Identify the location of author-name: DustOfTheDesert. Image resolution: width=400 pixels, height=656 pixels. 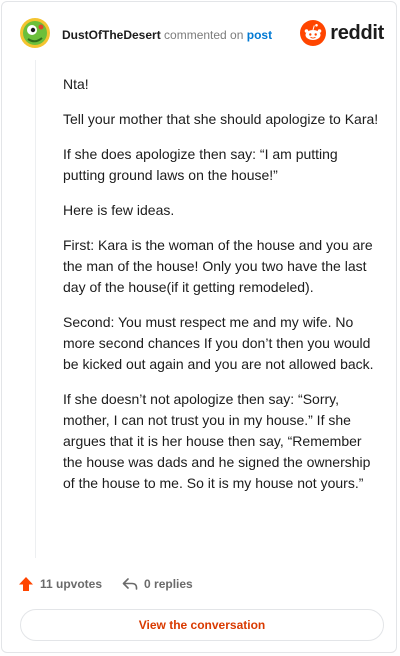
(111, 35).